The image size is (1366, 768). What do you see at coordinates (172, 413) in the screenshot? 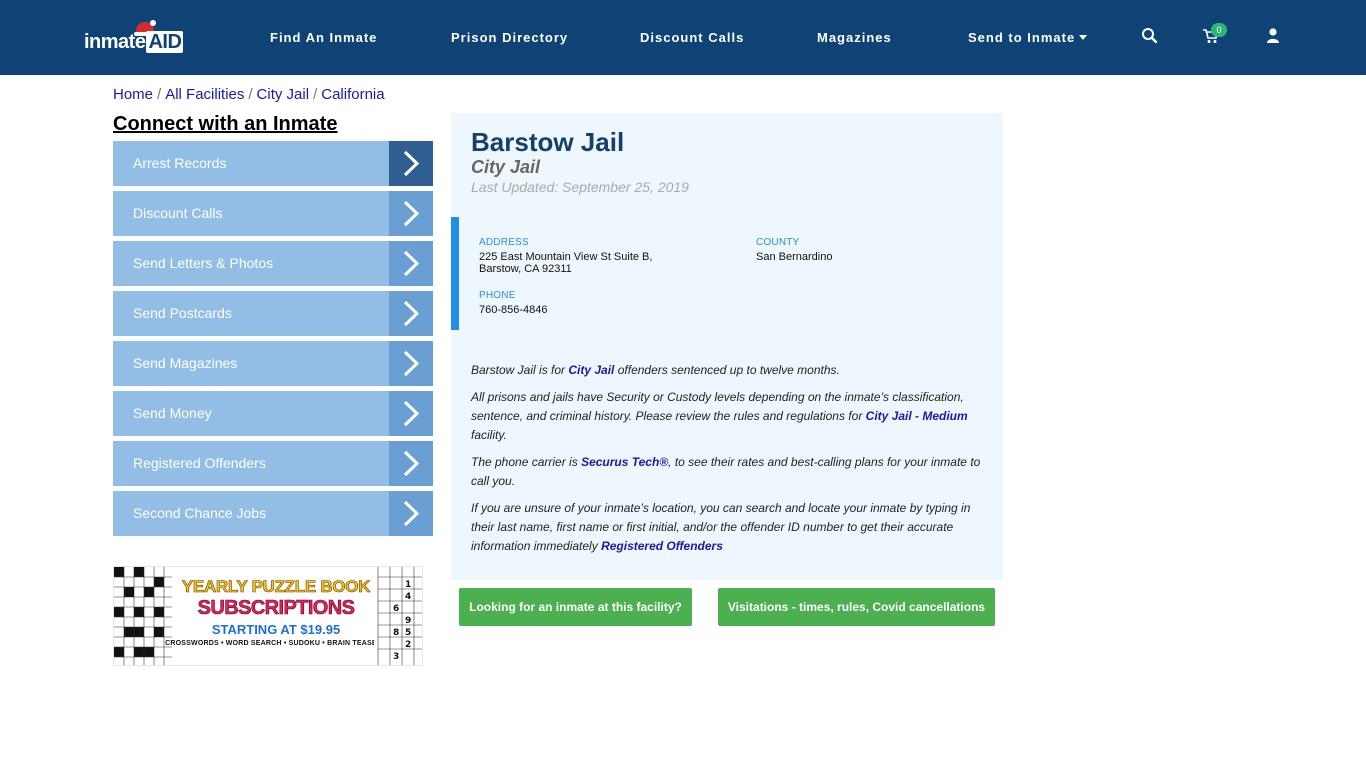
I see `sidebar-item-label: Send Money` at bounding box center [172, 413].